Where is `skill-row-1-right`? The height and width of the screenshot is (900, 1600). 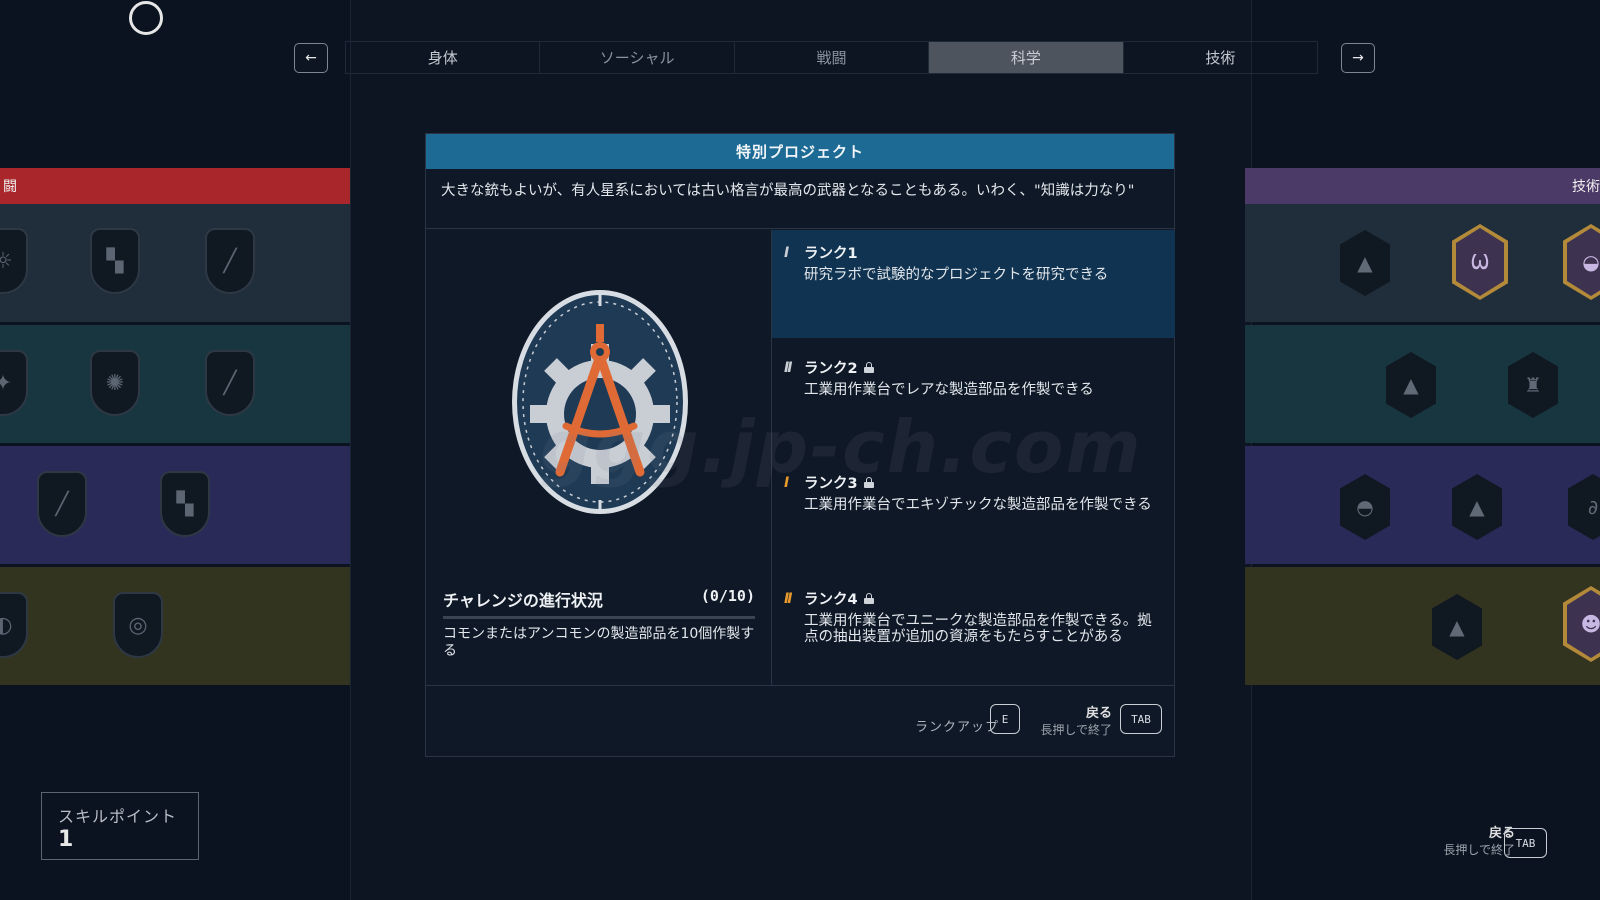
skill-row-1-right is located at coordinates (1422, 263).